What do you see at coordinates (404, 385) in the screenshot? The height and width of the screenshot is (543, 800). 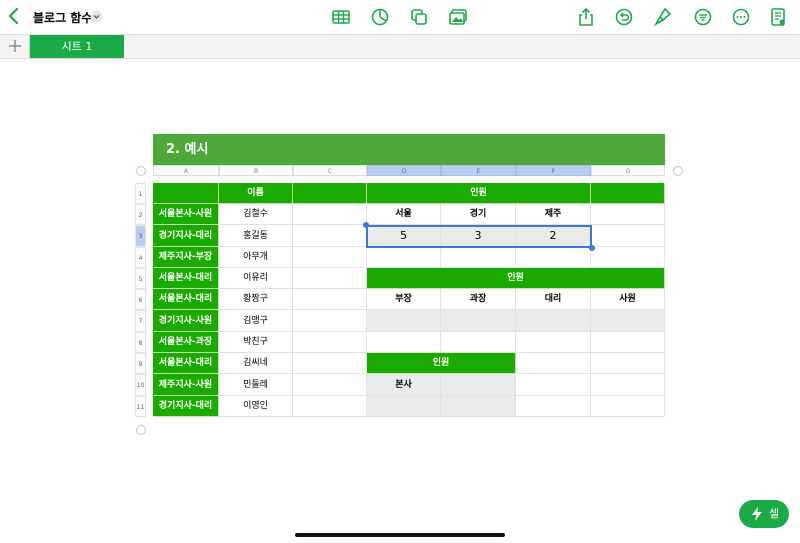 I see `cell-d10: 본사` at bounding box center [404, 385].